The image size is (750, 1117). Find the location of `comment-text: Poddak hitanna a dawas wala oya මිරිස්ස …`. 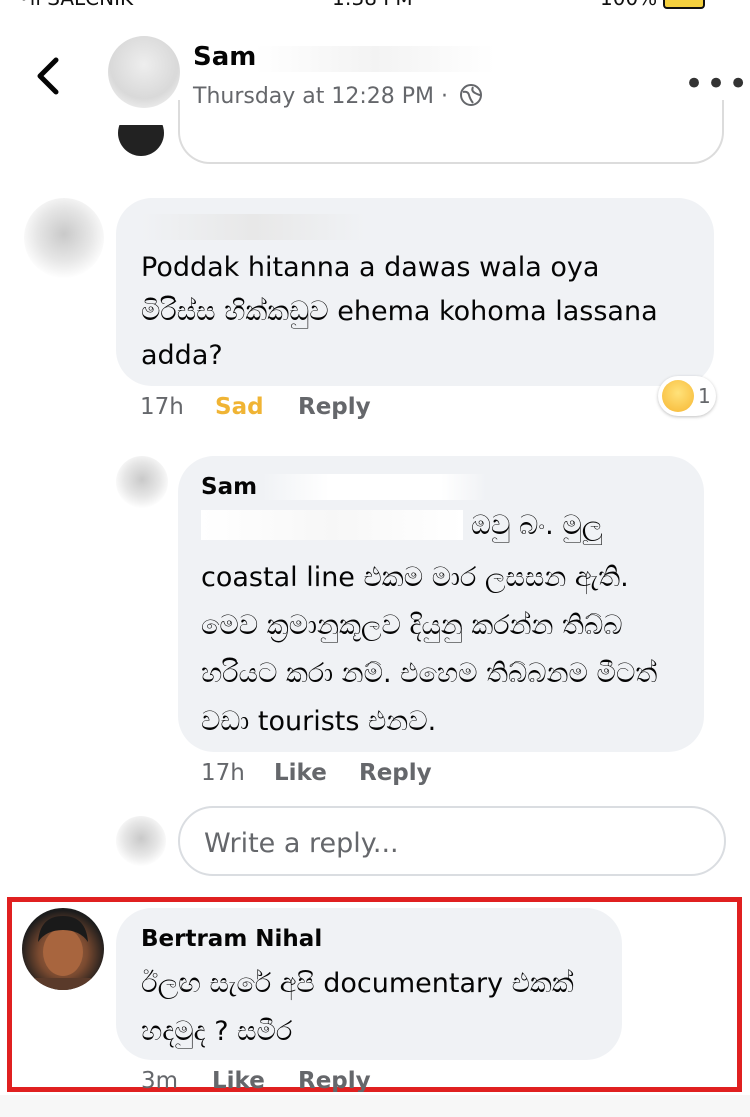

comment-text: Poddak hitanna a dawas wala oya මිරිස්ස … is located at coordinates (399, 312).